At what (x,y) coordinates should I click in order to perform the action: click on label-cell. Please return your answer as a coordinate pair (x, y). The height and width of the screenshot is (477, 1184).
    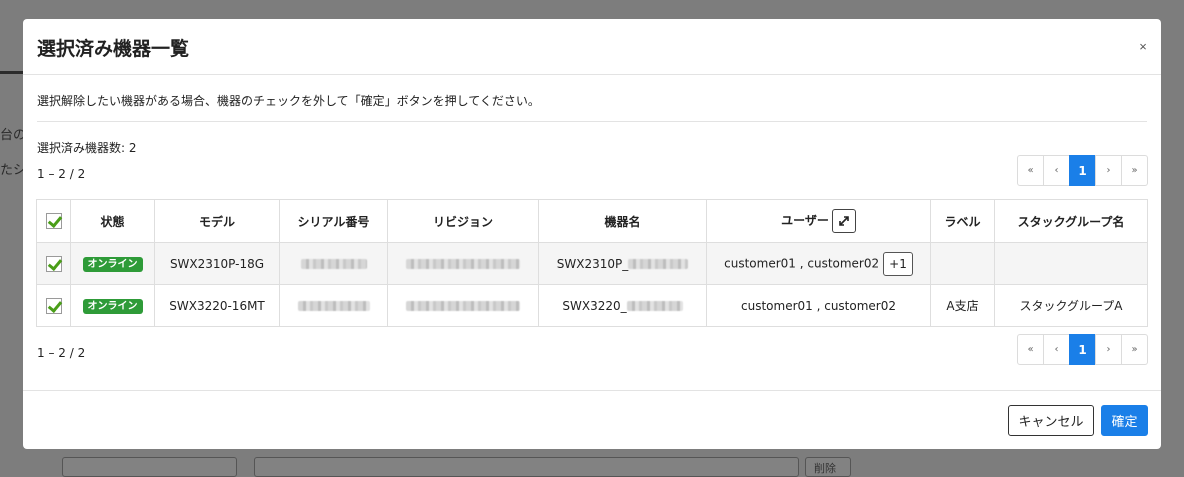
    Looking at the image, I should click on (962, 263).